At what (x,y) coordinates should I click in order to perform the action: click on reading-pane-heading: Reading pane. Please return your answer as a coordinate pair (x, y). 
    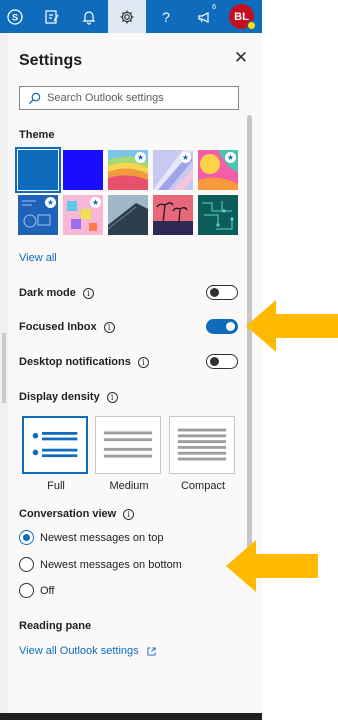
    Looking at the image, I should click on (55, 626).